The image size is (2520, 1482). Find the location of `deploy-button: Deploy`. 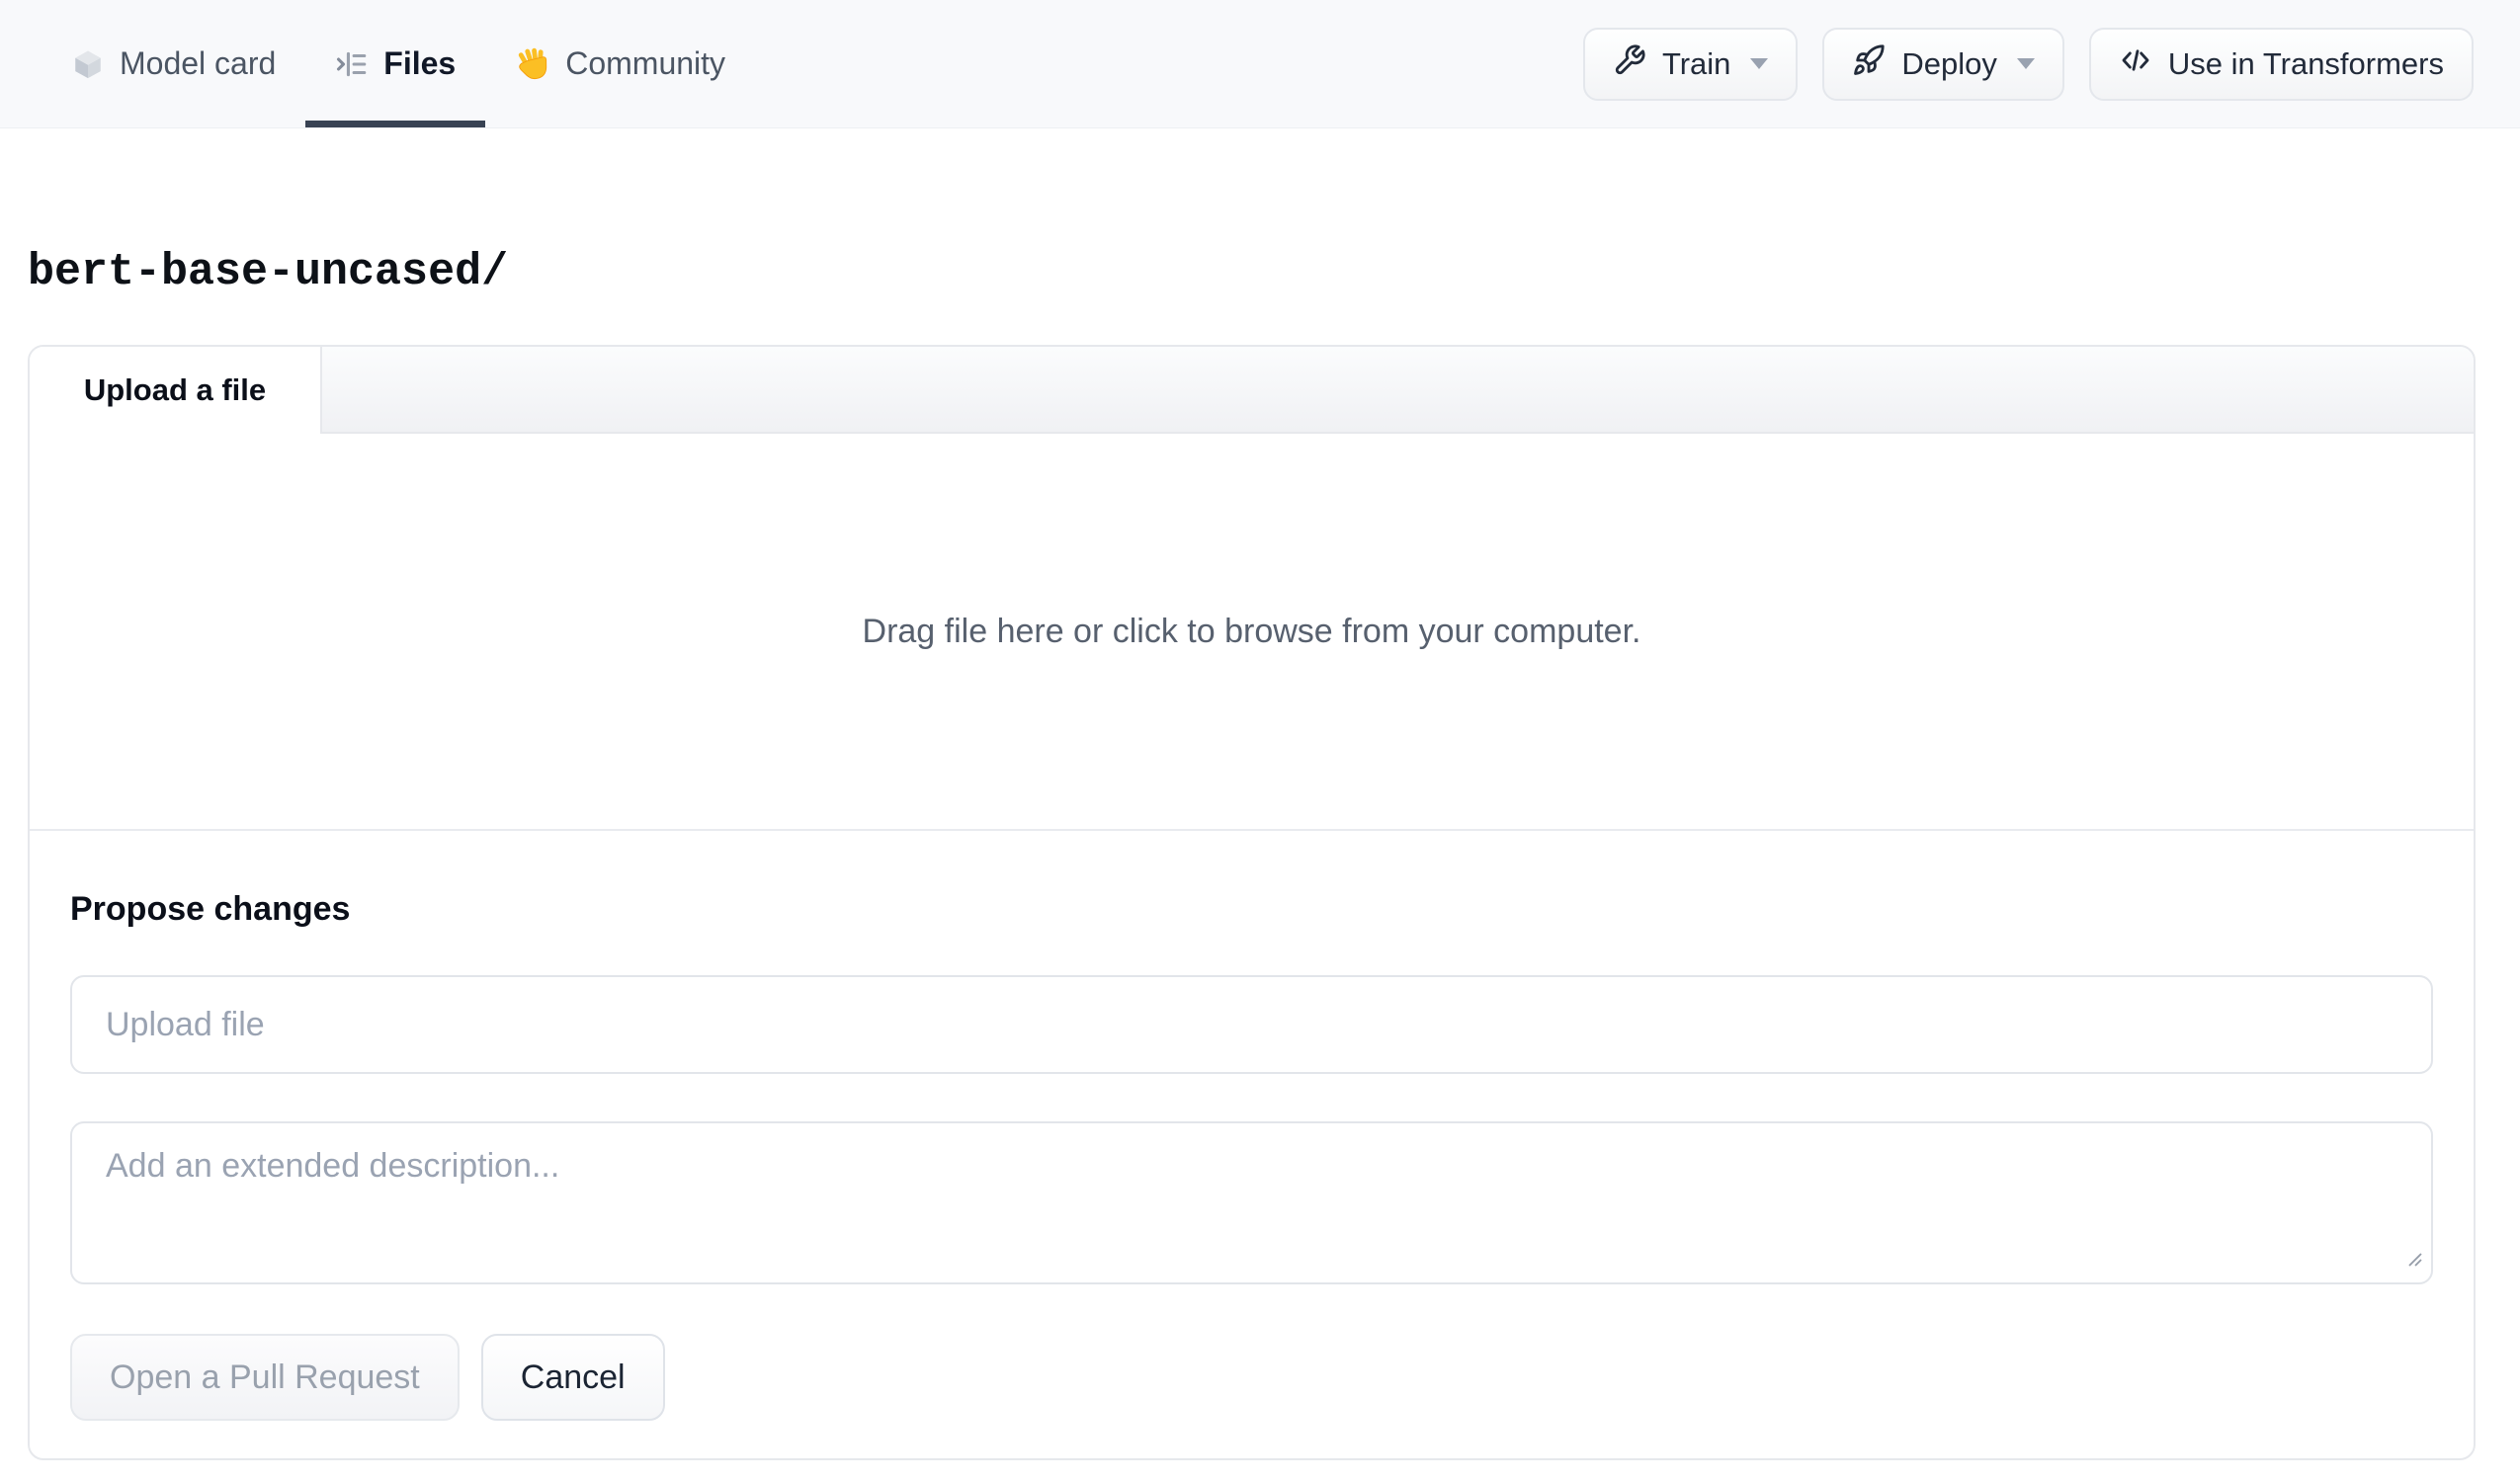

deploy-button: Deploy is located at coordinates (1943, 64).